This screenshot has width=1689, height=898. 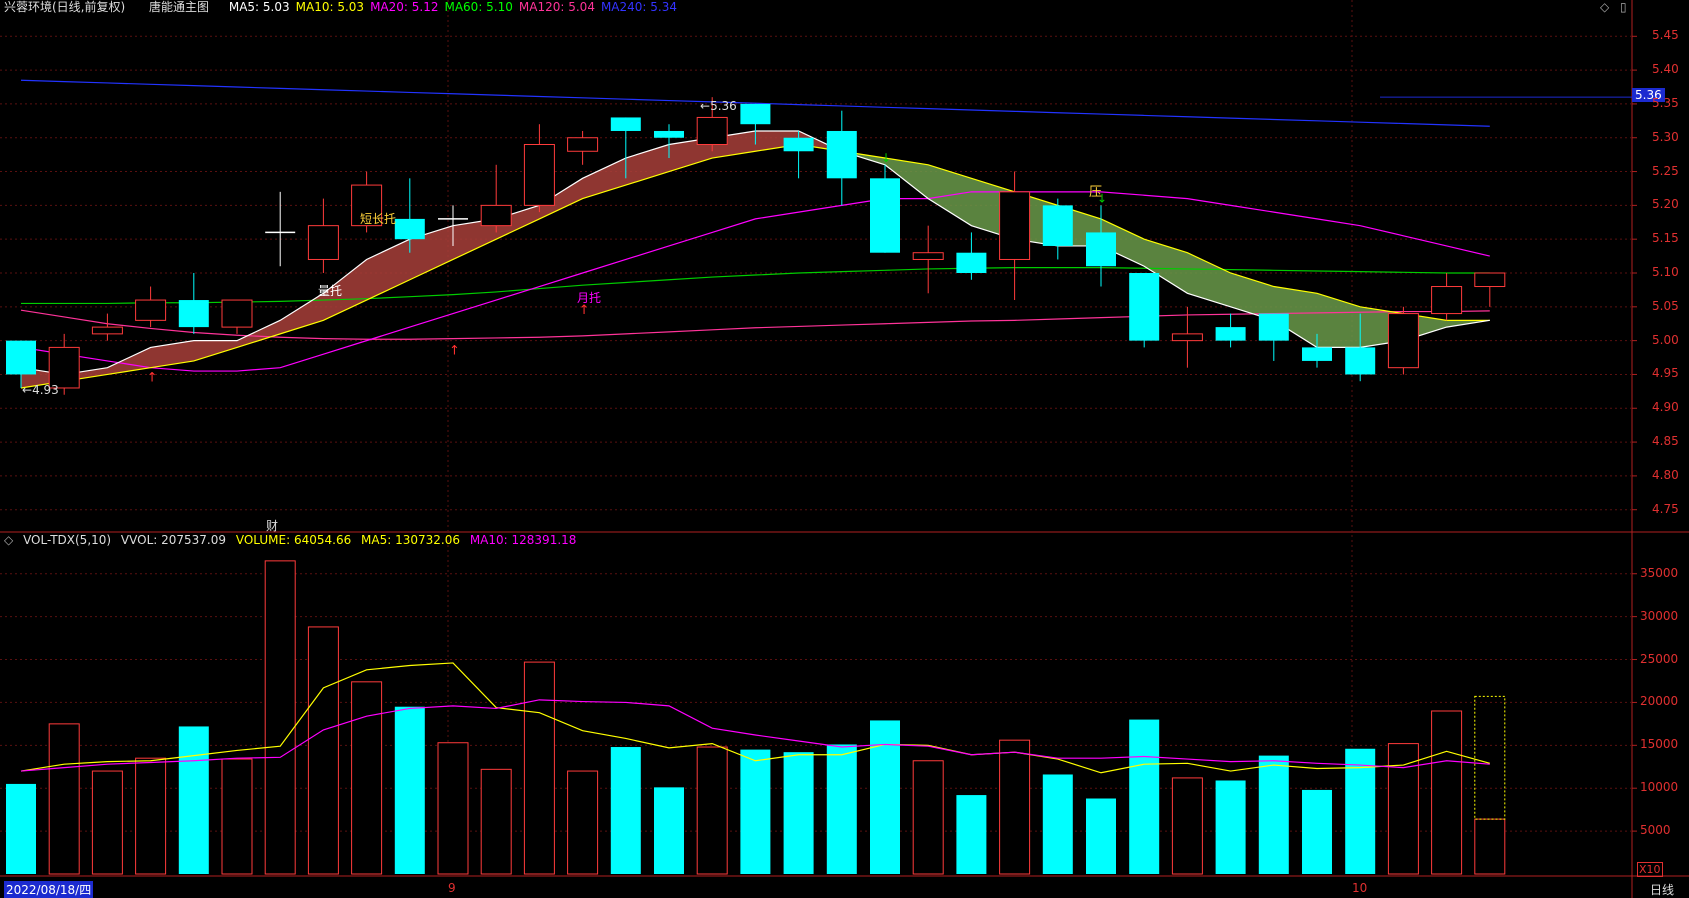 What do you see at coordinates (64, 7) in the screenshot?
I see `stock-title: 兴蓉环境(日线,前复权)` at bounding box center [64, 7].